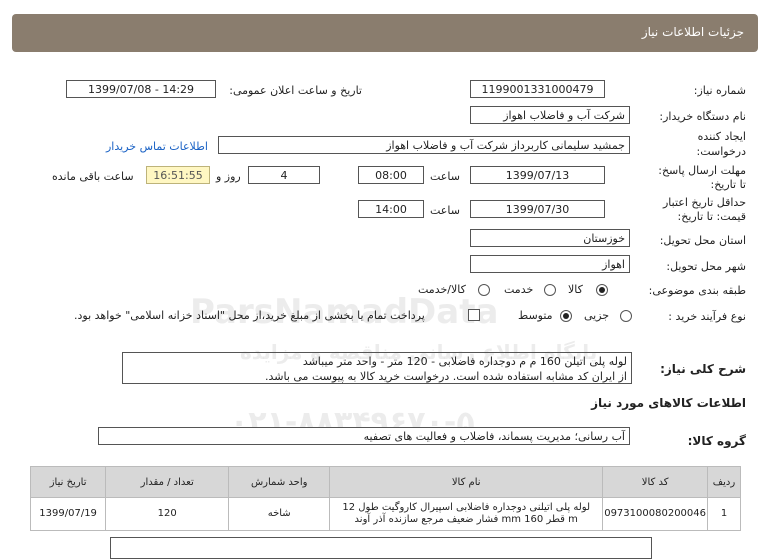 The height and width of the screenshot is (559, 770). I want to click on purchase-radio-minor, so click(626, 316).